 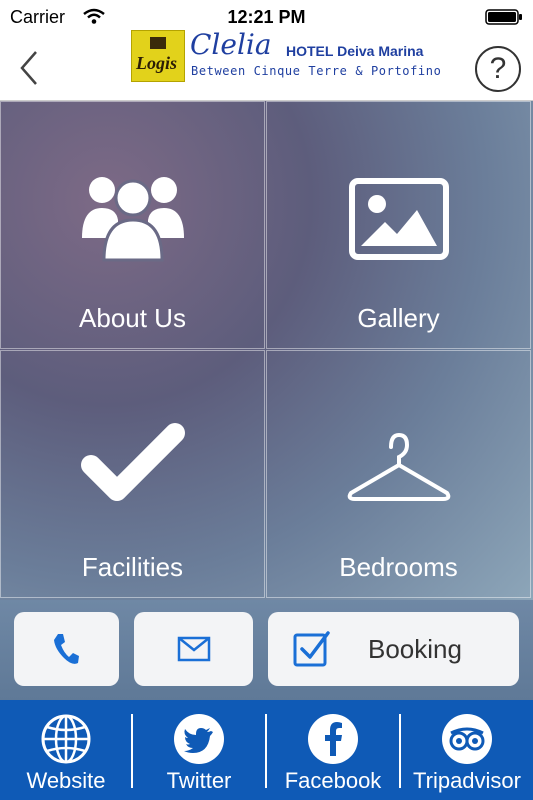 What do you see at coordinates (199, 739) in the screenshot?
I see `twitter-icon` at bounding box center [199, 739].